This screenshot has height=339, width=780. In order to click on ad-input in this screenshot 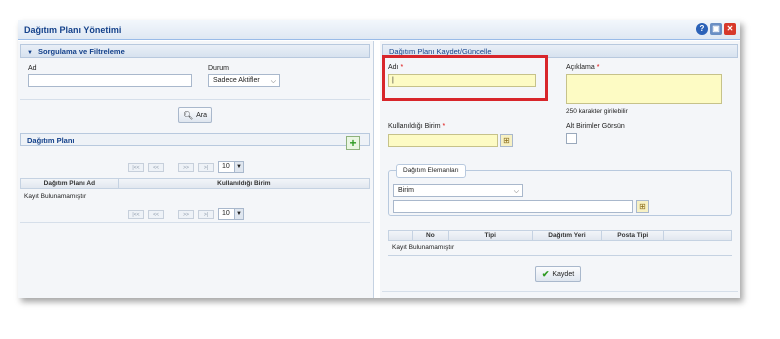, I will do `click(110, 80)`.